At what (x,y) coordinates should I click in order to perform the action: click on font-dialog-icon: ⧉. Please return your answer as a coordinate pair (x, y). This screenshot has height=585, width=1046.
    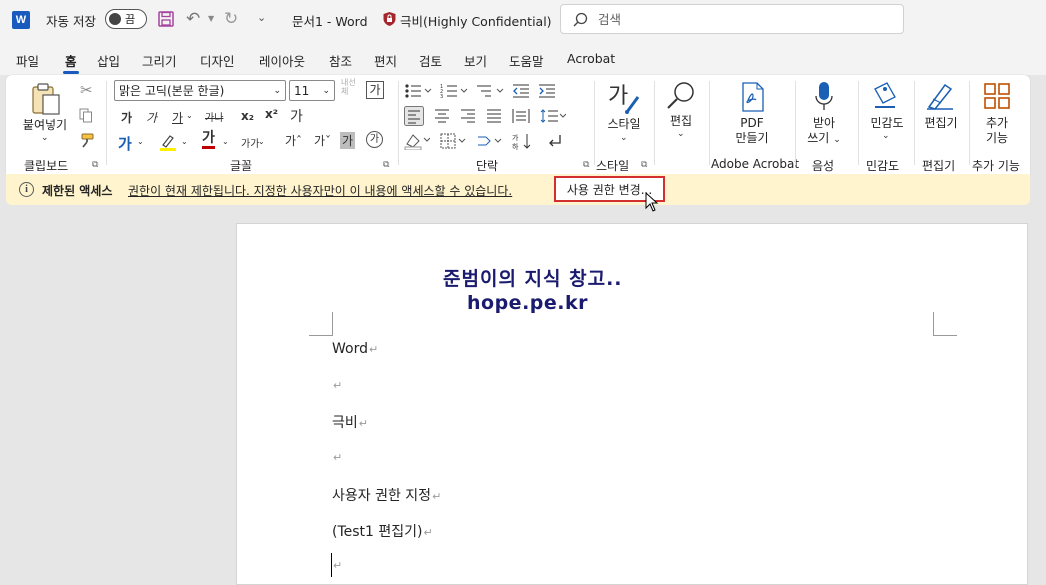
    Looking at the image, I should click on (386, 165).